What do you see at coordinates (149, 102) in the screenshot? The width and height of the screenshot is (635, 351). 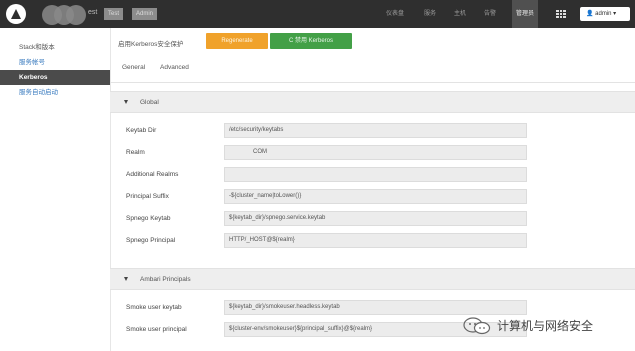 I see `section-title: Global` at bounding box center [149, 102].